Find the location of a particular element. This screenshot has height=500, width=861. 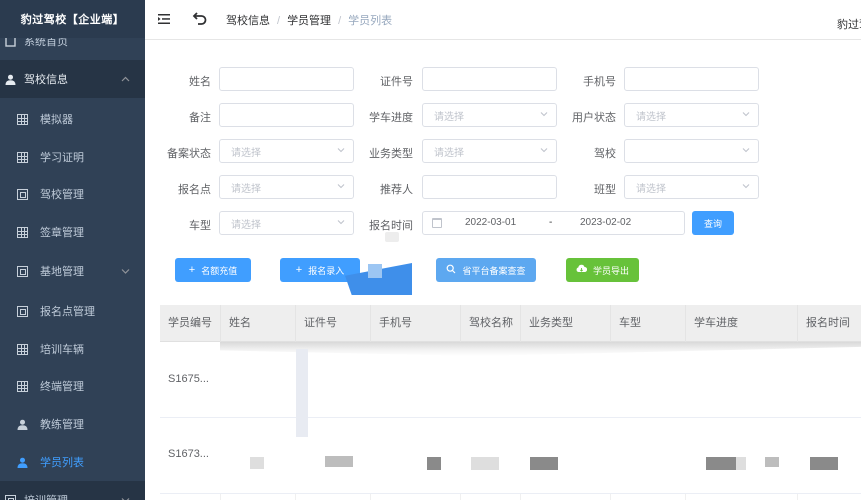

phone-input is located at coordinates (691, 79).